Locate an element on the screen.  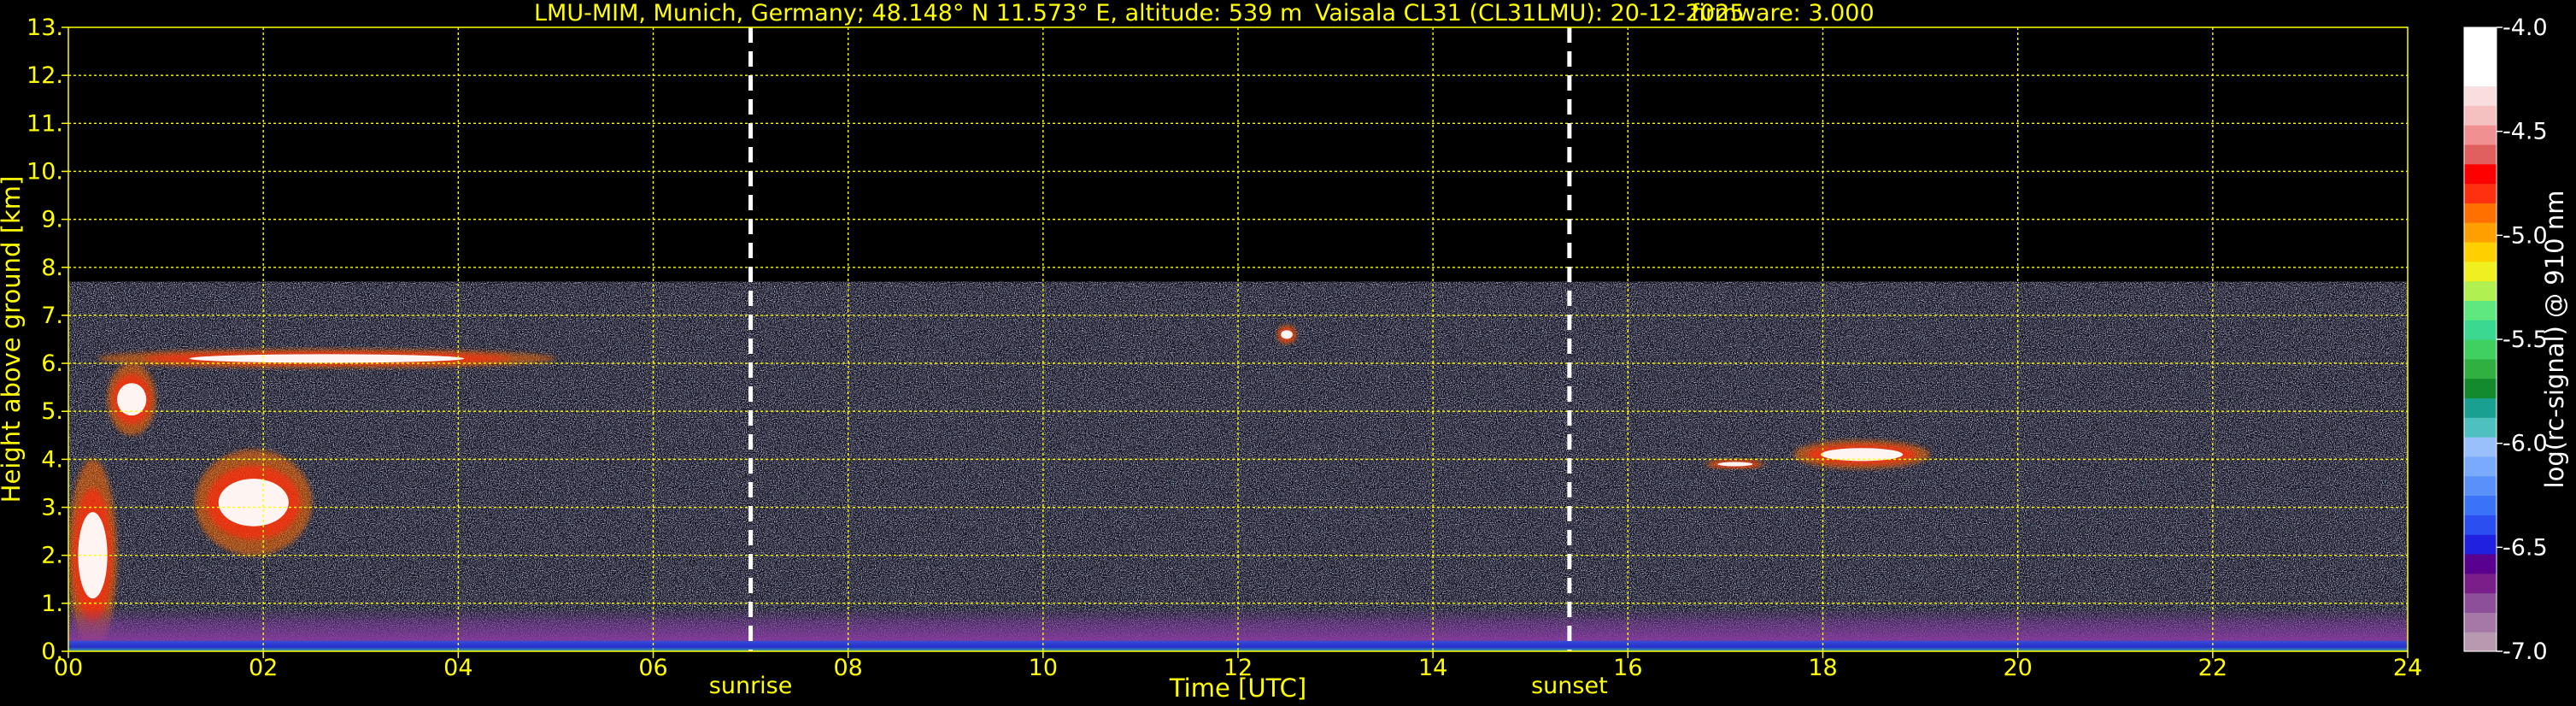
x-tick-label: 18 is located at coordinates (1822, 668).